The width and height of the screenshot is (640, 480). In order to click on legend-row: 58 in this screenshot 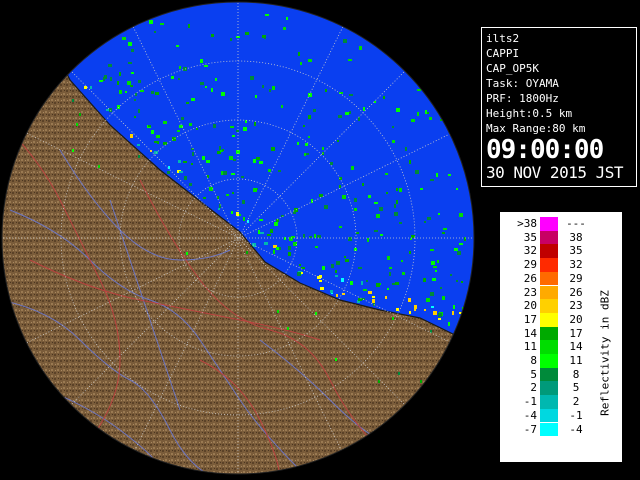, I will do `click(546, 374)`.